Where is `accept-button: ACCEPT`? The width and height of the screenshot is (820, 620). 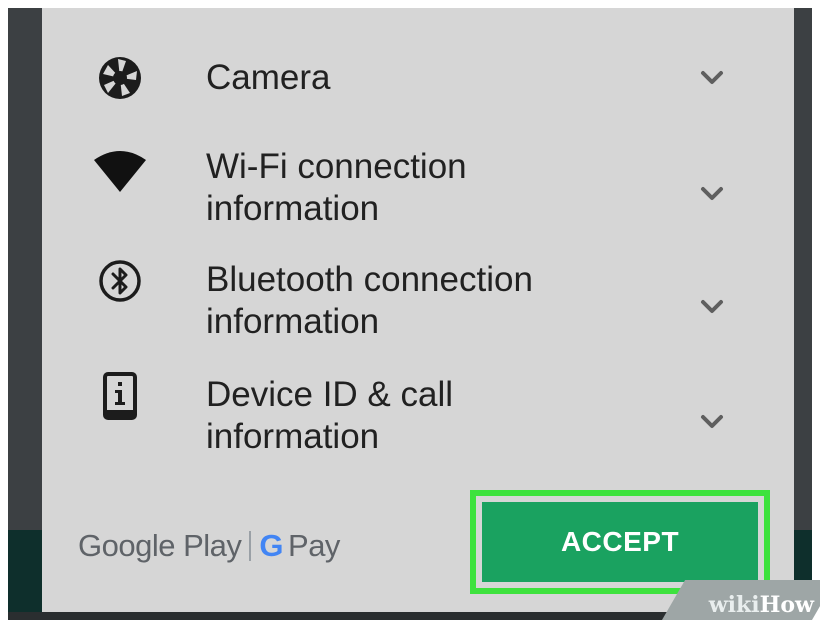 accept-button: ACCEPT is located at coordinates (620, 542).